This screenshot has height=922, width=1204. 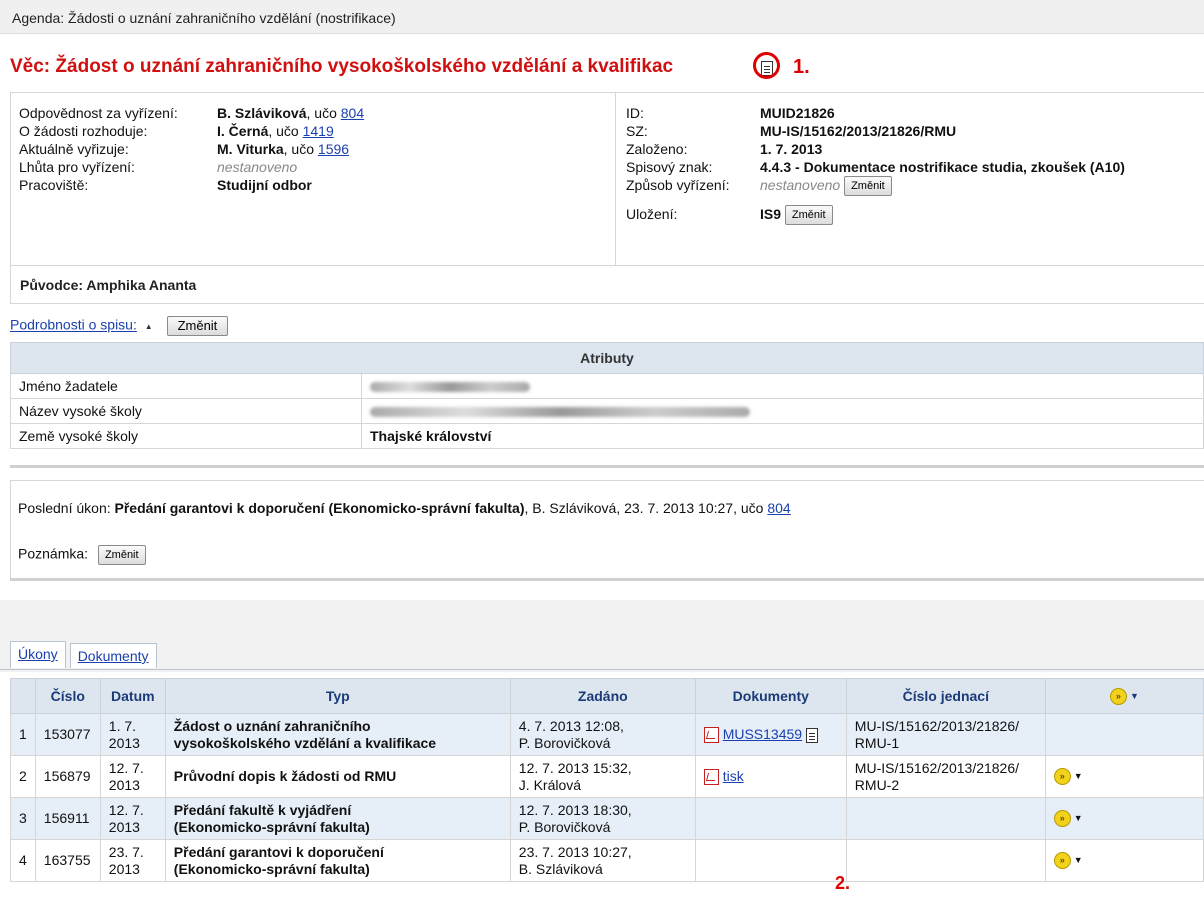 What do you see at coordinates (73, 325) in the screenshot?
I see `podrobnosti-link: Podrobnosti o spisu:` at bounding box center [73, 325].